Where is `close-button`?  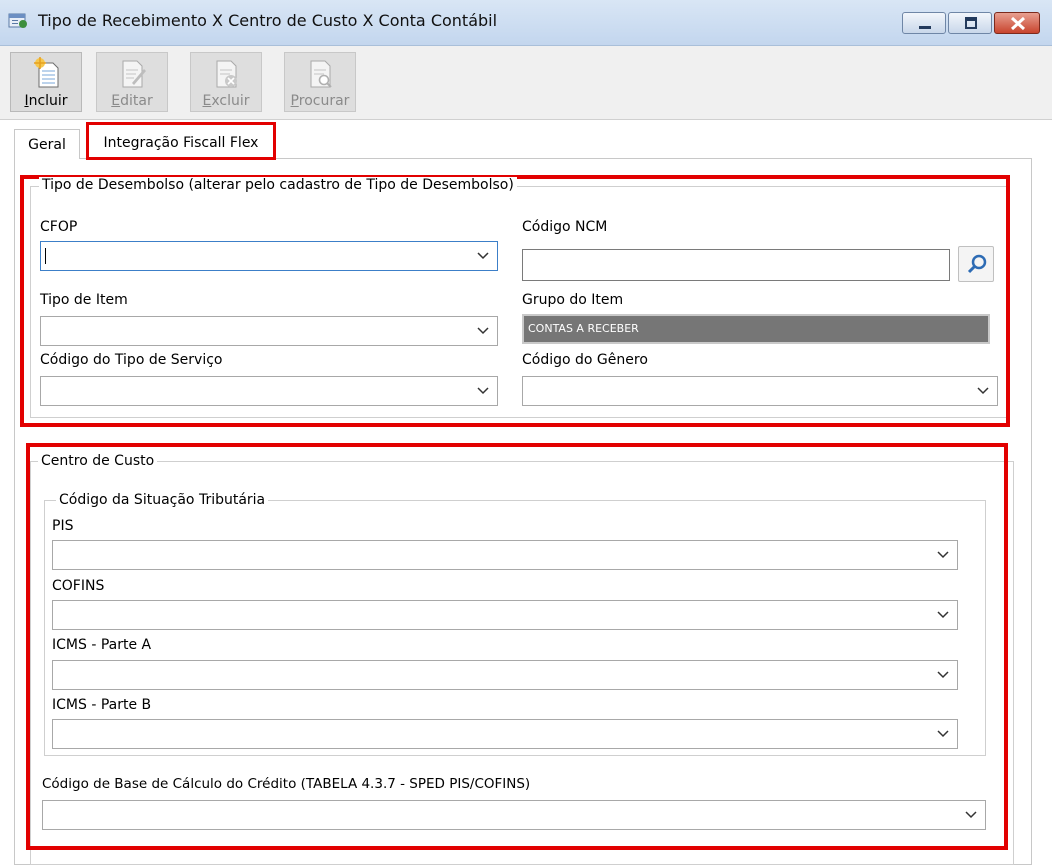
close-button is located at coordinates (1017, 23).